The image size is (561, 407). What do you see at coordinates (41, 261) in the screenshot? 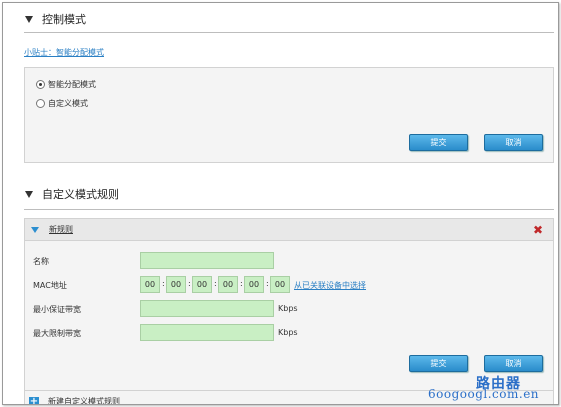
I see `name-label: 名称` at bounding box center [41, 261].